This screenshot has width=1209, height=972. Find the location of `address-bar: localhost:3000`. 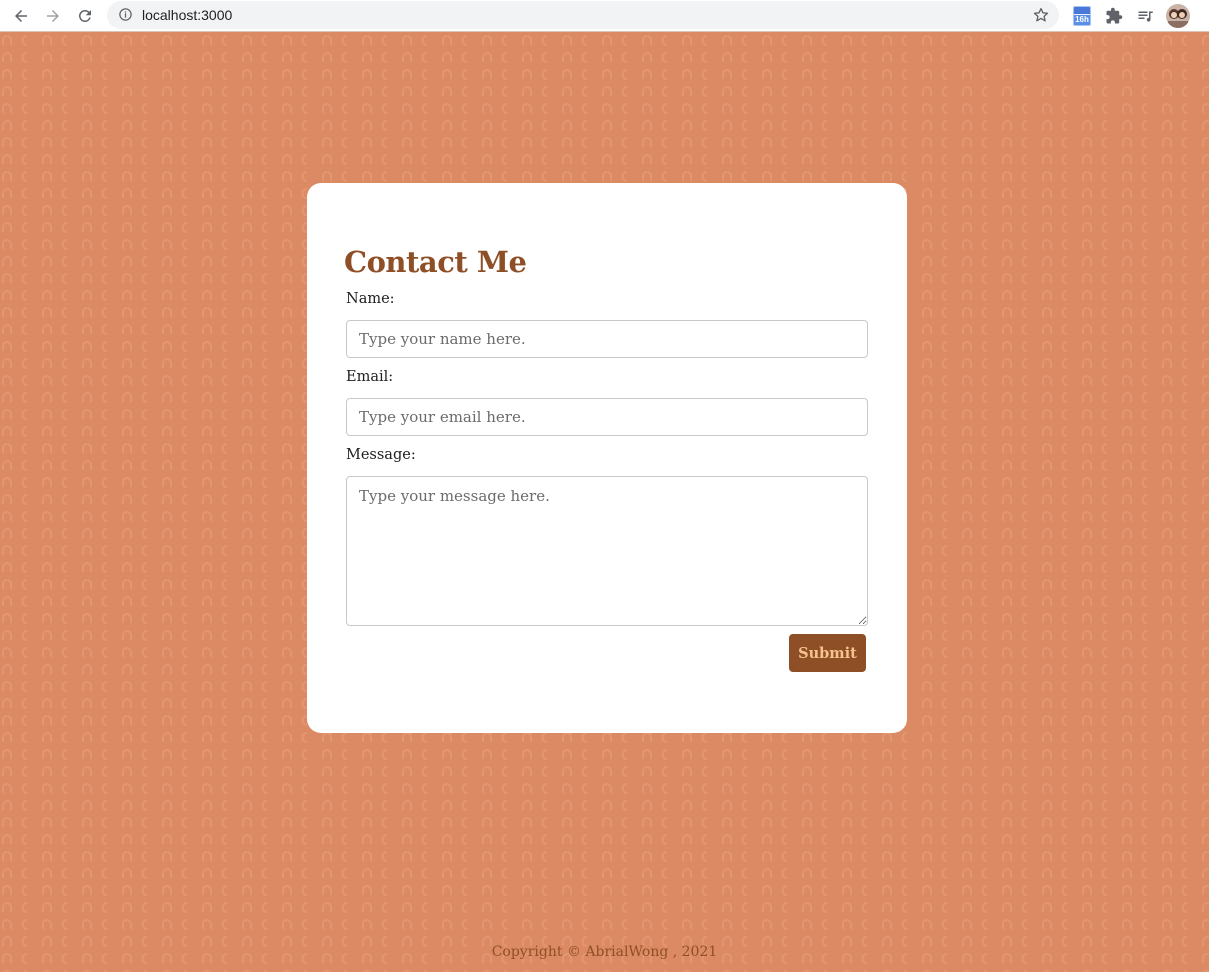

address-bar: localhost:3000 is located at coordinates (583, 15).